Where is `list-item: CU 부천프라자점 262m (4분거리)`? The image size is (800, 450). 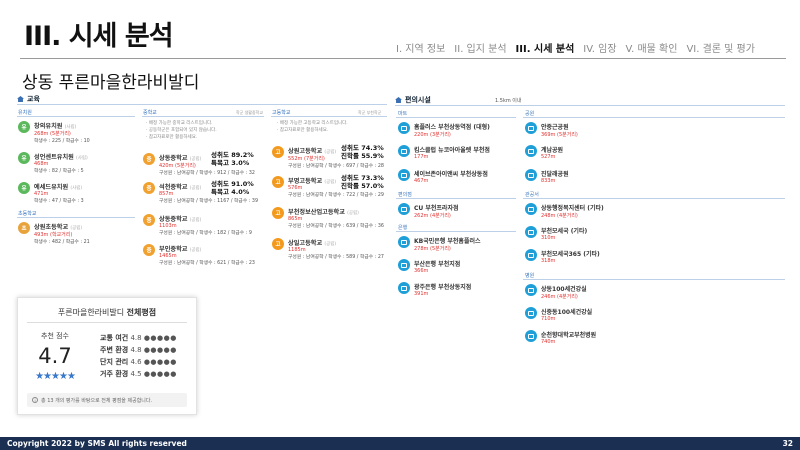 list-item: CU 부천프라자점 262m (4분거리) is located at coordinates (428, 211).